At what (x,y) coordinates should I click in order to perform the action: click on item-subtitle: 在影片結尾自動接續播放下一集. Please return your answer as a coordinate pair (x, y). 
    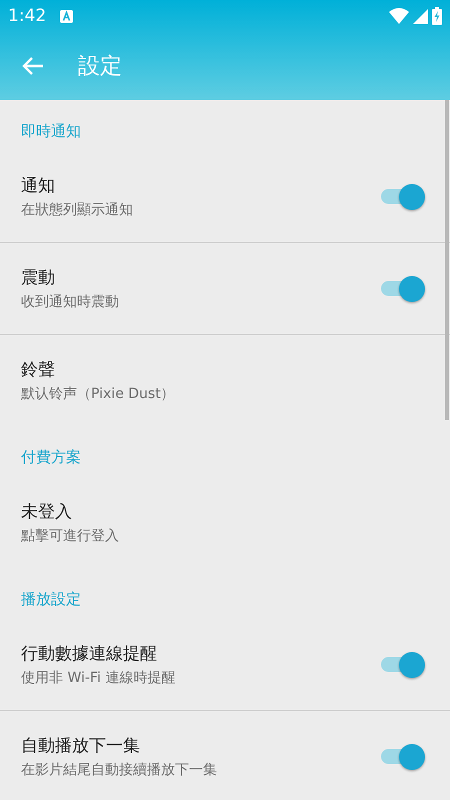
    Looking at the image, I should click on (119, 770).